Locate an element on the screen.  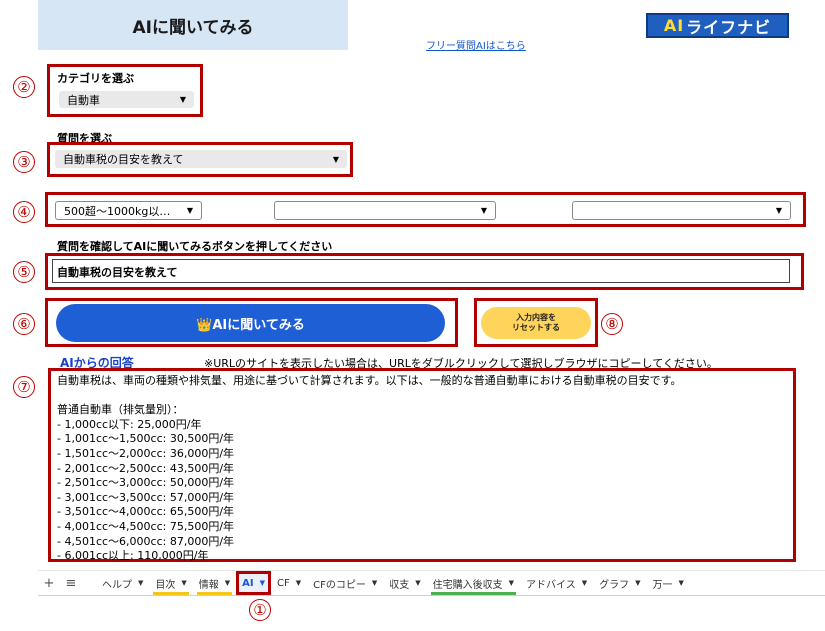
tab-info: 情報 ▼ is located at coordinates (214, 583).